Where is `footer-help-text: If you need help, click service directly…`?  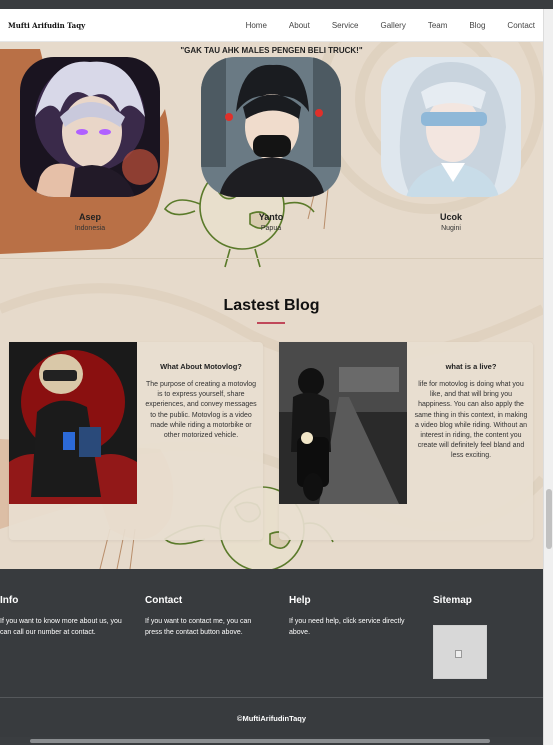
footer-help-text: If you need help, click service directly… is located at coordinates (347, 627).